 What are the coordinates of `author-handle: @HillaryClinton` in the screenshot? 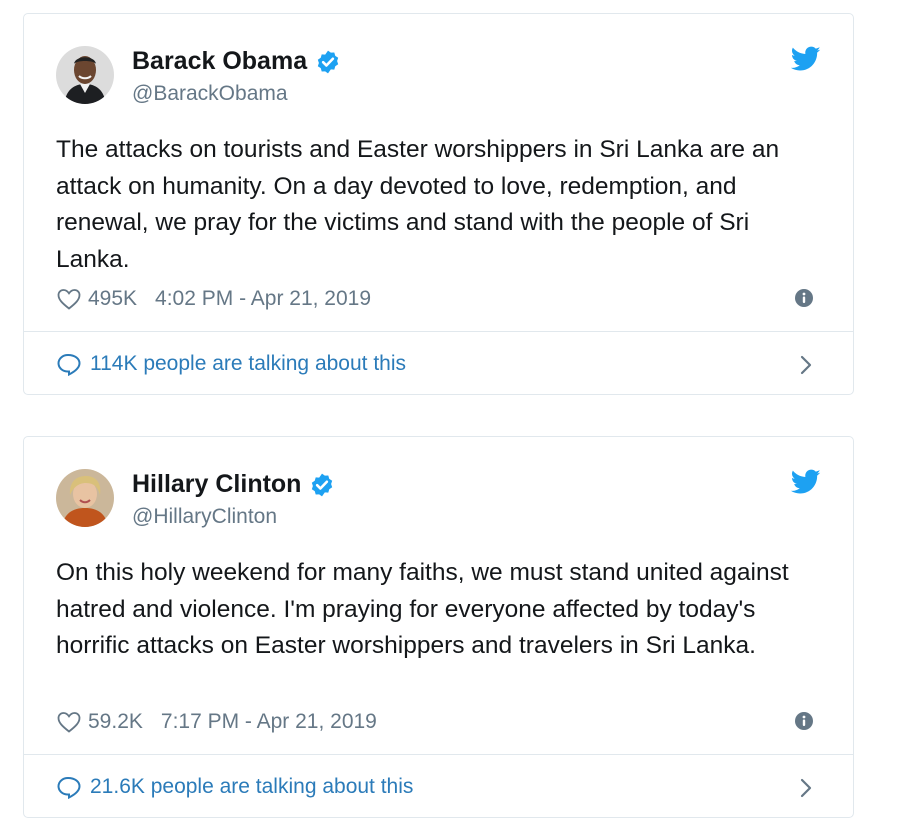 It's located at (204, 517).